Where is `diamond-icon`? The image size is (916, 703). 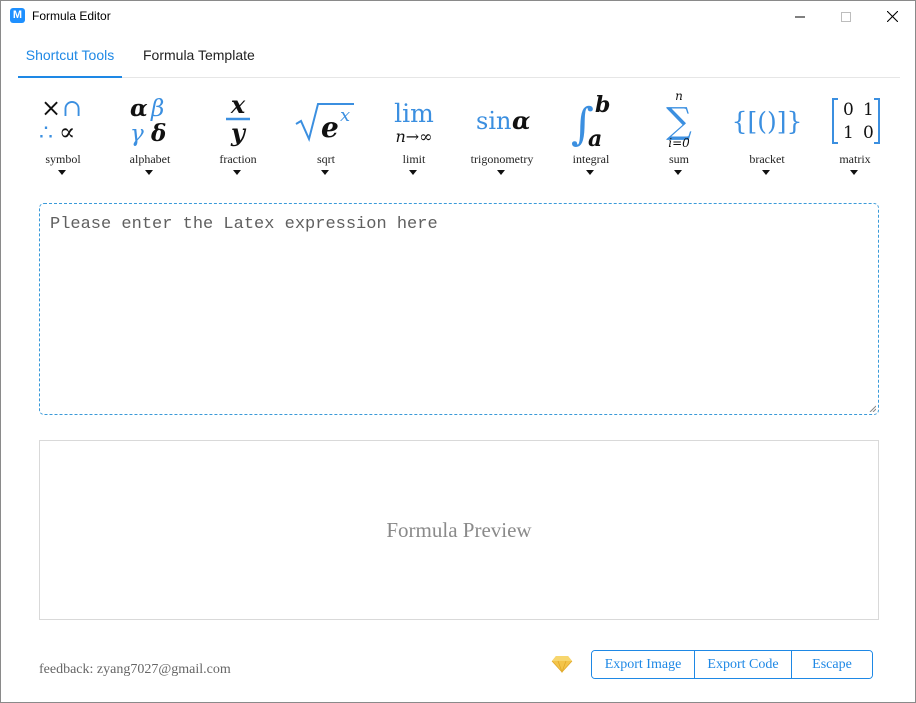
diamond-icon is located at coordinates (562, 664).